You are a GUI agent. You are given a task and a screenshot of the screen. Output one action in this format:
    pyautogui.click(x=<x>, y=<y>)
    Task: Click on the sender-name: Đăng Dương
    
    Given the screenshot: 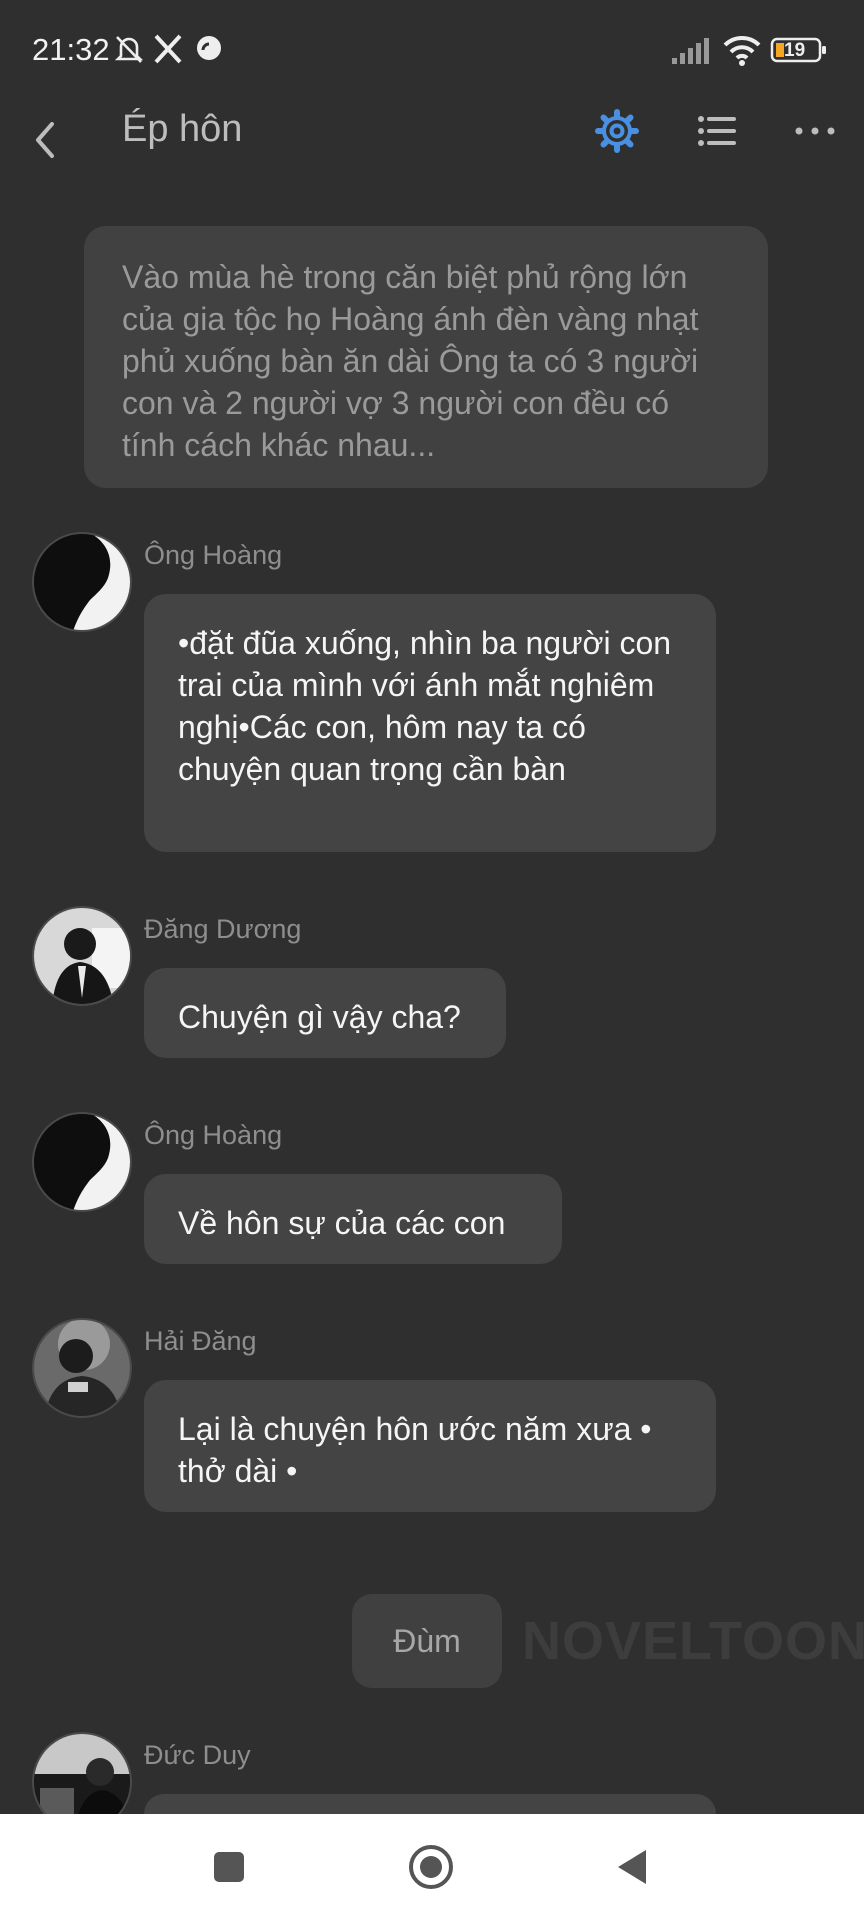 What is the action you would take?
    pyautogui.click(x=223, y=929)
    